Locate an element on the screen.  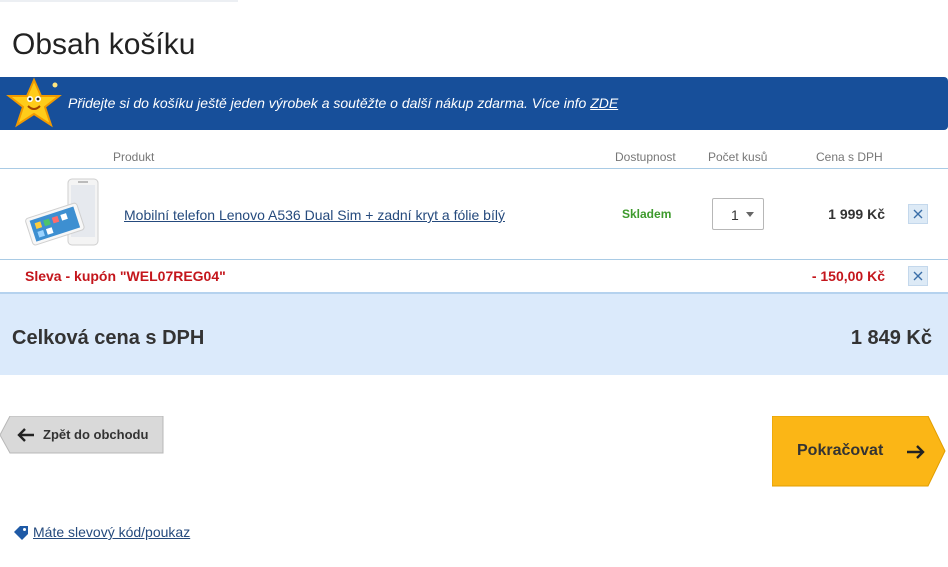
discount-coupon-label: Sleva - kupón "WEL07REG04" is located at coordinates (125, 276).